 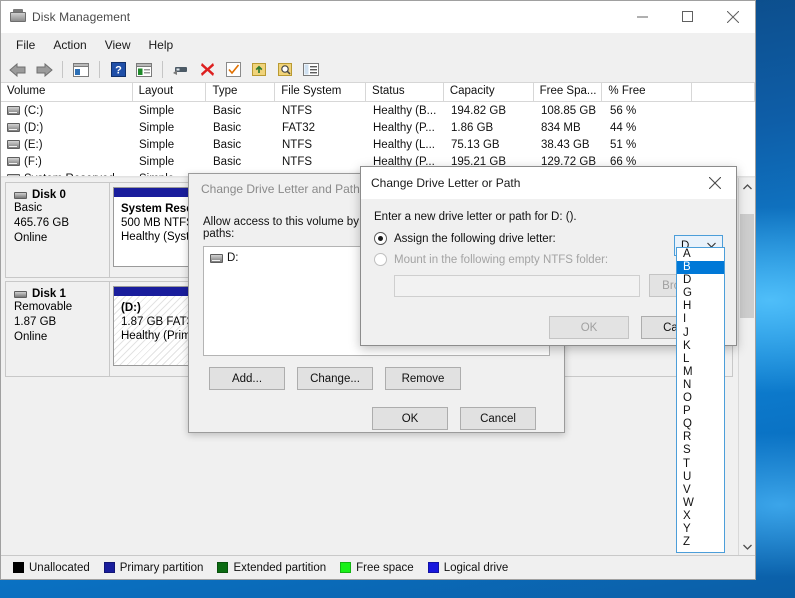 I want to click on cell-layout: Simple, so click(x=157, y=144).